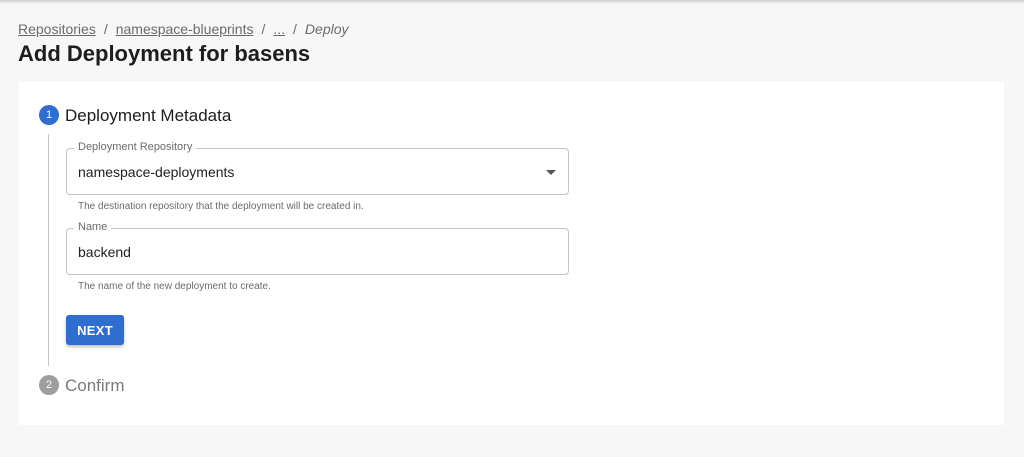  Describe the element at coordinates (148, 115) in the screenshot. I see `step-1-label: Deployment Metadata` at that location.